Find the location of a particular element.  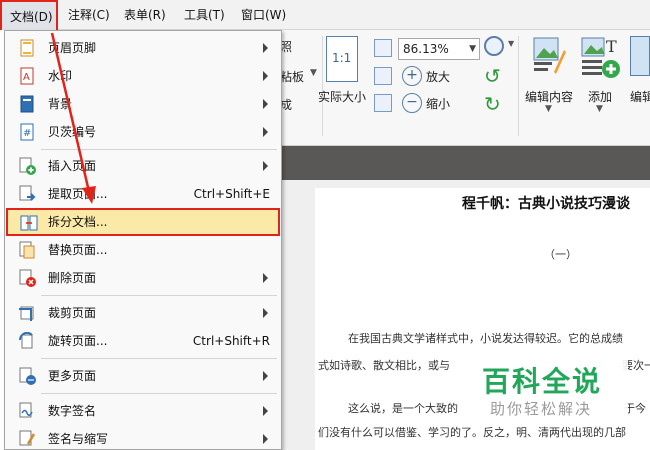

actual-size-button: 实际大小 is located at coordinates (342, 96).